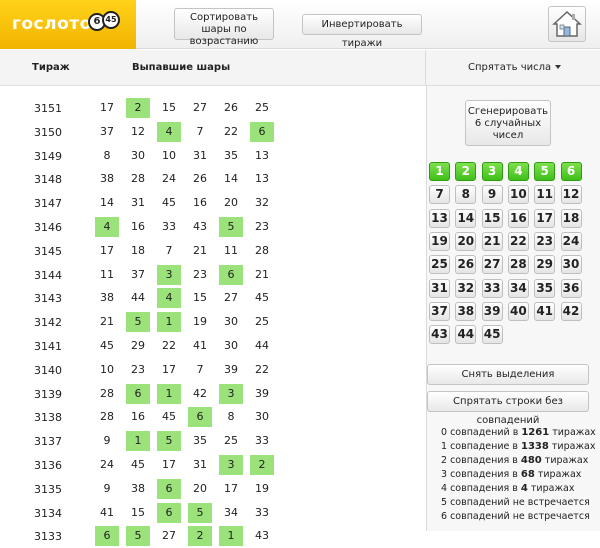  Describe the element at coordinates (48, 465) in the screenshot. I see `draw-number: 3136` at that location.